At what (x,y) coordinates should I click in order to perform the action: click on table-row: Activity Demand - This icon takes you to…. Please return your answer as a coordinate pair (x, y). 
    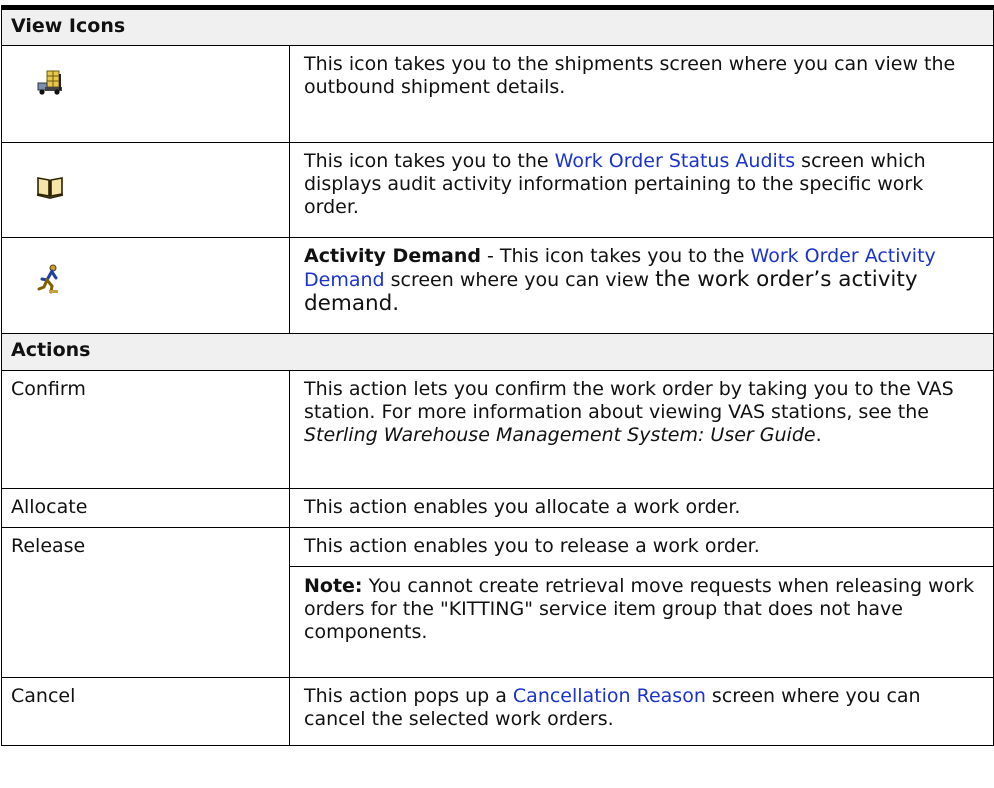
    Looking at the image, I should click on (497, 285).